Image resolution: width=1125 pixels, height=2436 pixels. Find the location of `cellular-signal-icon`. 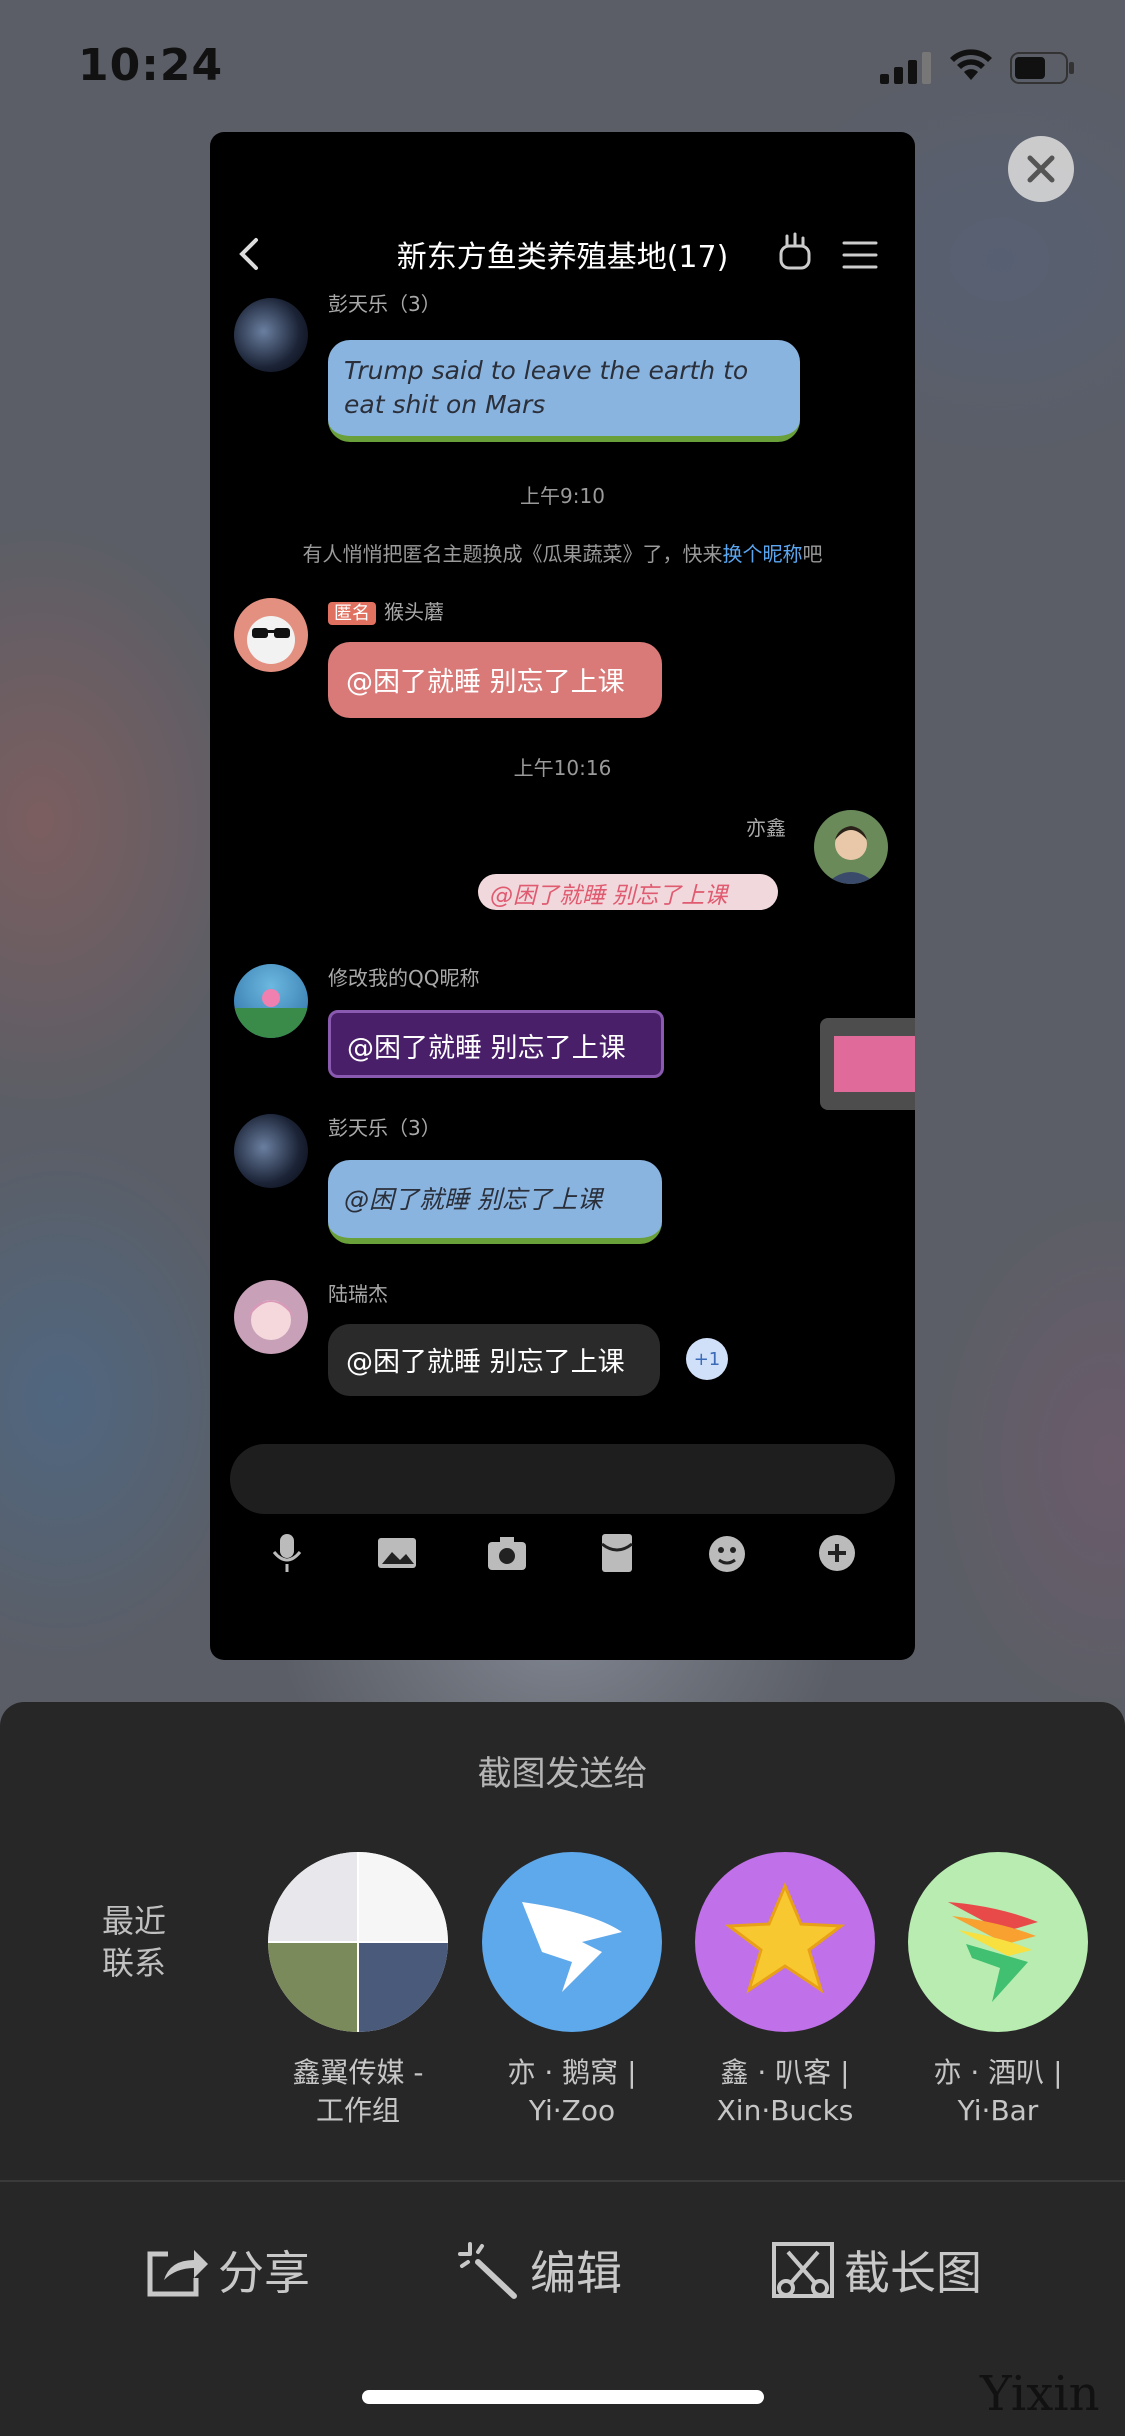

cellular-signal-icon is located at coordinates (905, 68).